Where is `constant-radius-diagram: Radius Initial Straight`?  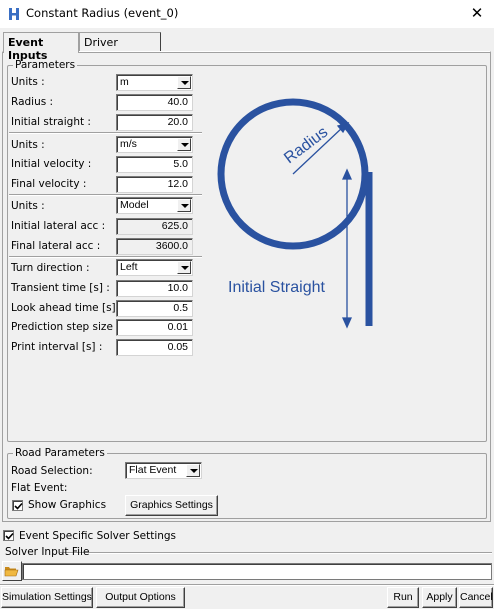 constant-radius-diagram: Radius Initial Straight is located at coordinates (295, 213).